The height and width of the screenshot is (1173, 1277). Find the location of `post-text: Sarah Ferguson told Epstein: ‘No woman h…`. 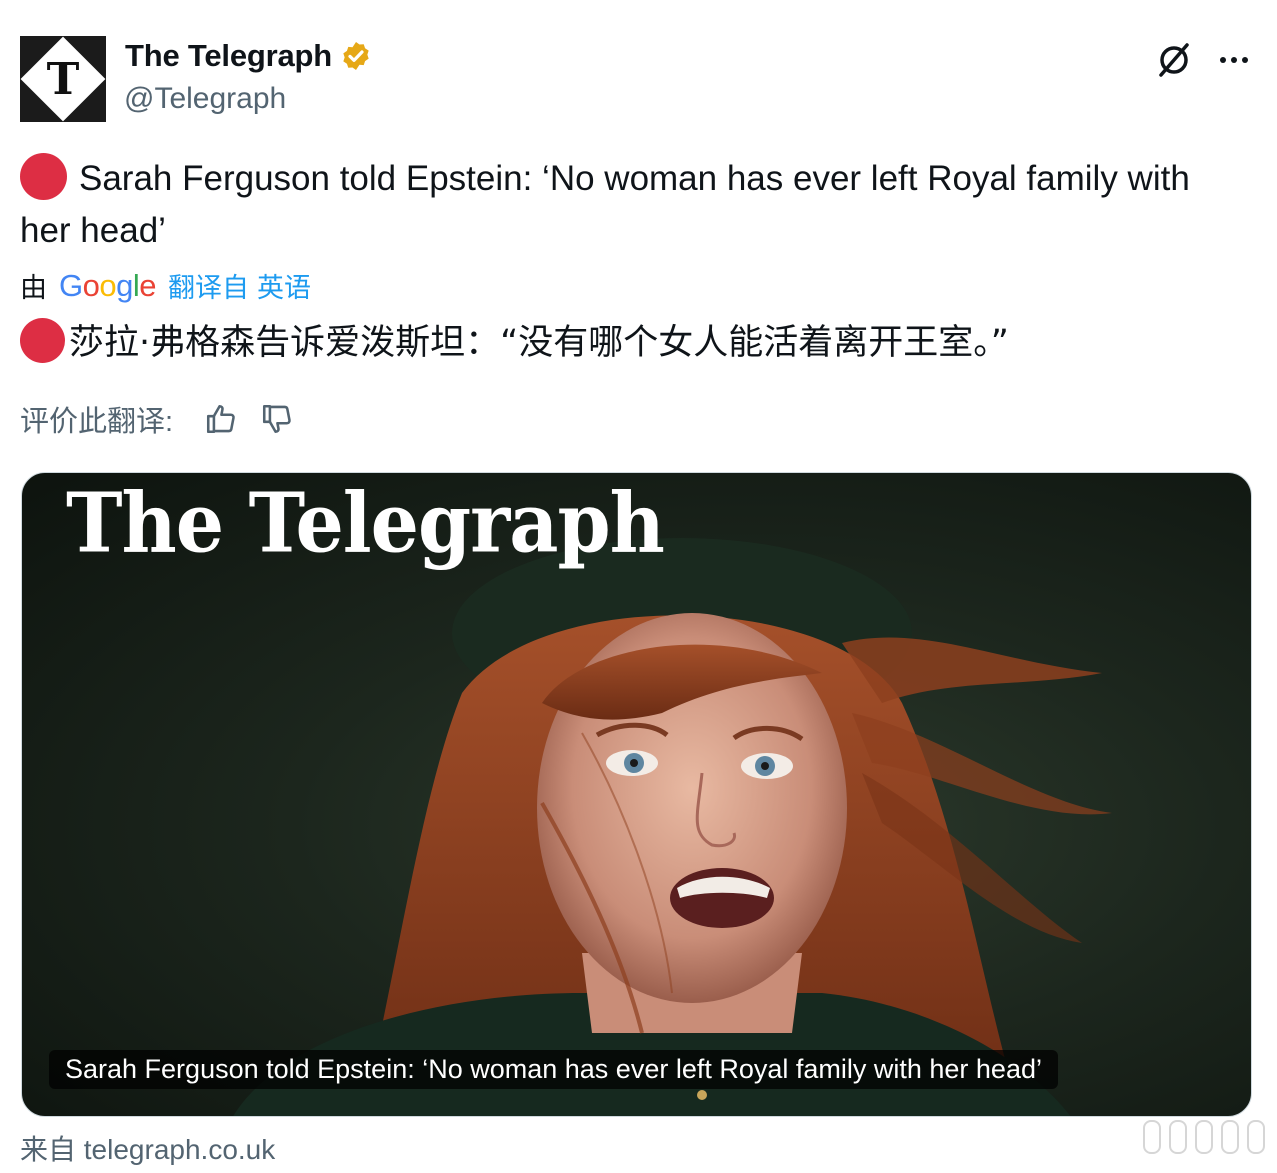

post-text: Sarah Ferguson told Epstein: ‘No woman h… is located at coordinates (635, 205).